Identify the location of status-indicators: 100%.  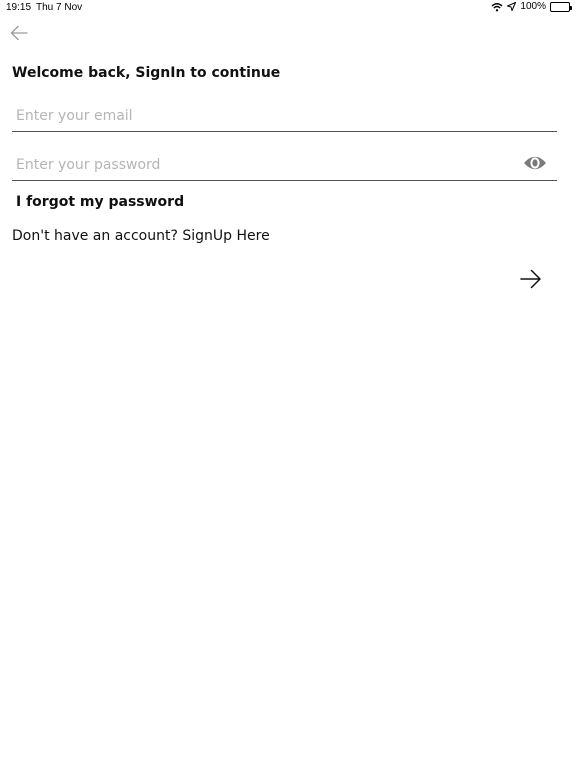
(531, 6).